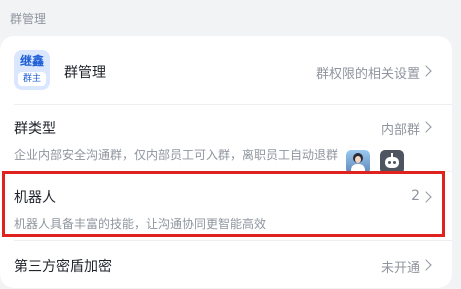 The width and height of the screenshot is (461, 289). What do you see at coordinates (28, 19) in the screenshot?
I see `section-title: 群管理` at bounding box center [28, 19].